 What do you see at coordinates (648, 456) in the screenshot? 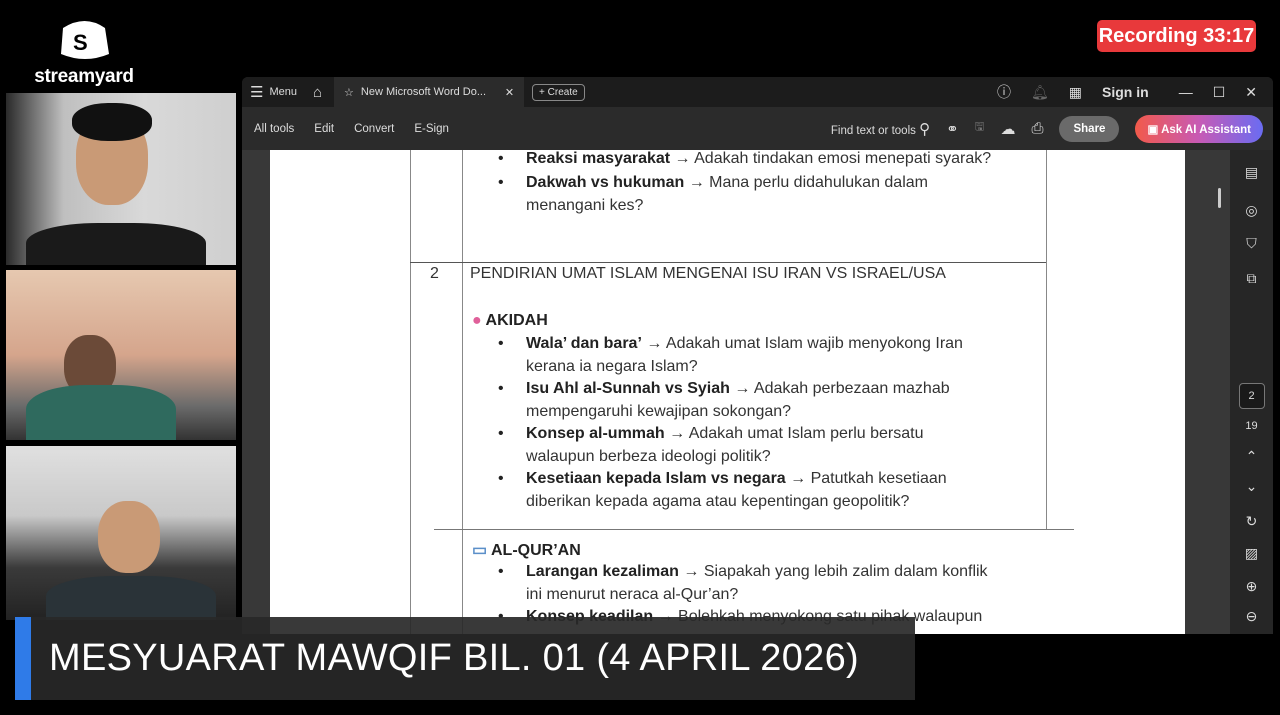
I see `bullet-continuation: walaupun berbeza ideologi politik?` at bounding box center [648, 456].